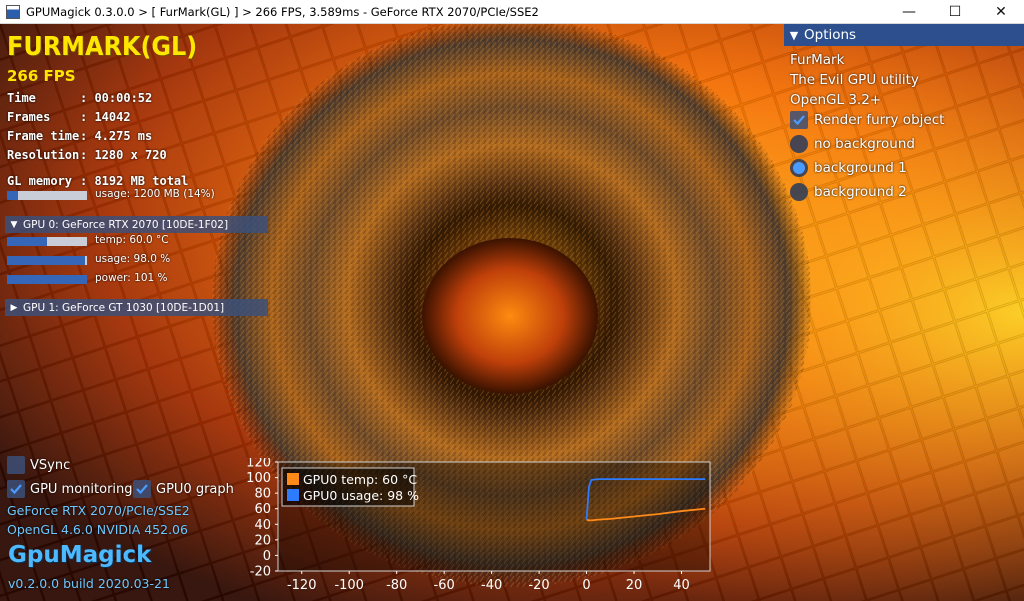  I want to click on window-controls: — ☐ ✕, so click(955, 12).